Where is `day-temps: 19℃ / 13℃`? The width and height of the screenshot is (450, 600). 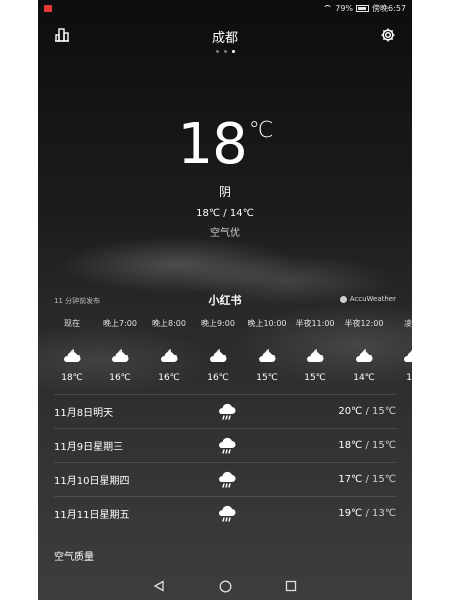
day-temps: 19℃ / 13℃ is located at coordinates (367, 513).